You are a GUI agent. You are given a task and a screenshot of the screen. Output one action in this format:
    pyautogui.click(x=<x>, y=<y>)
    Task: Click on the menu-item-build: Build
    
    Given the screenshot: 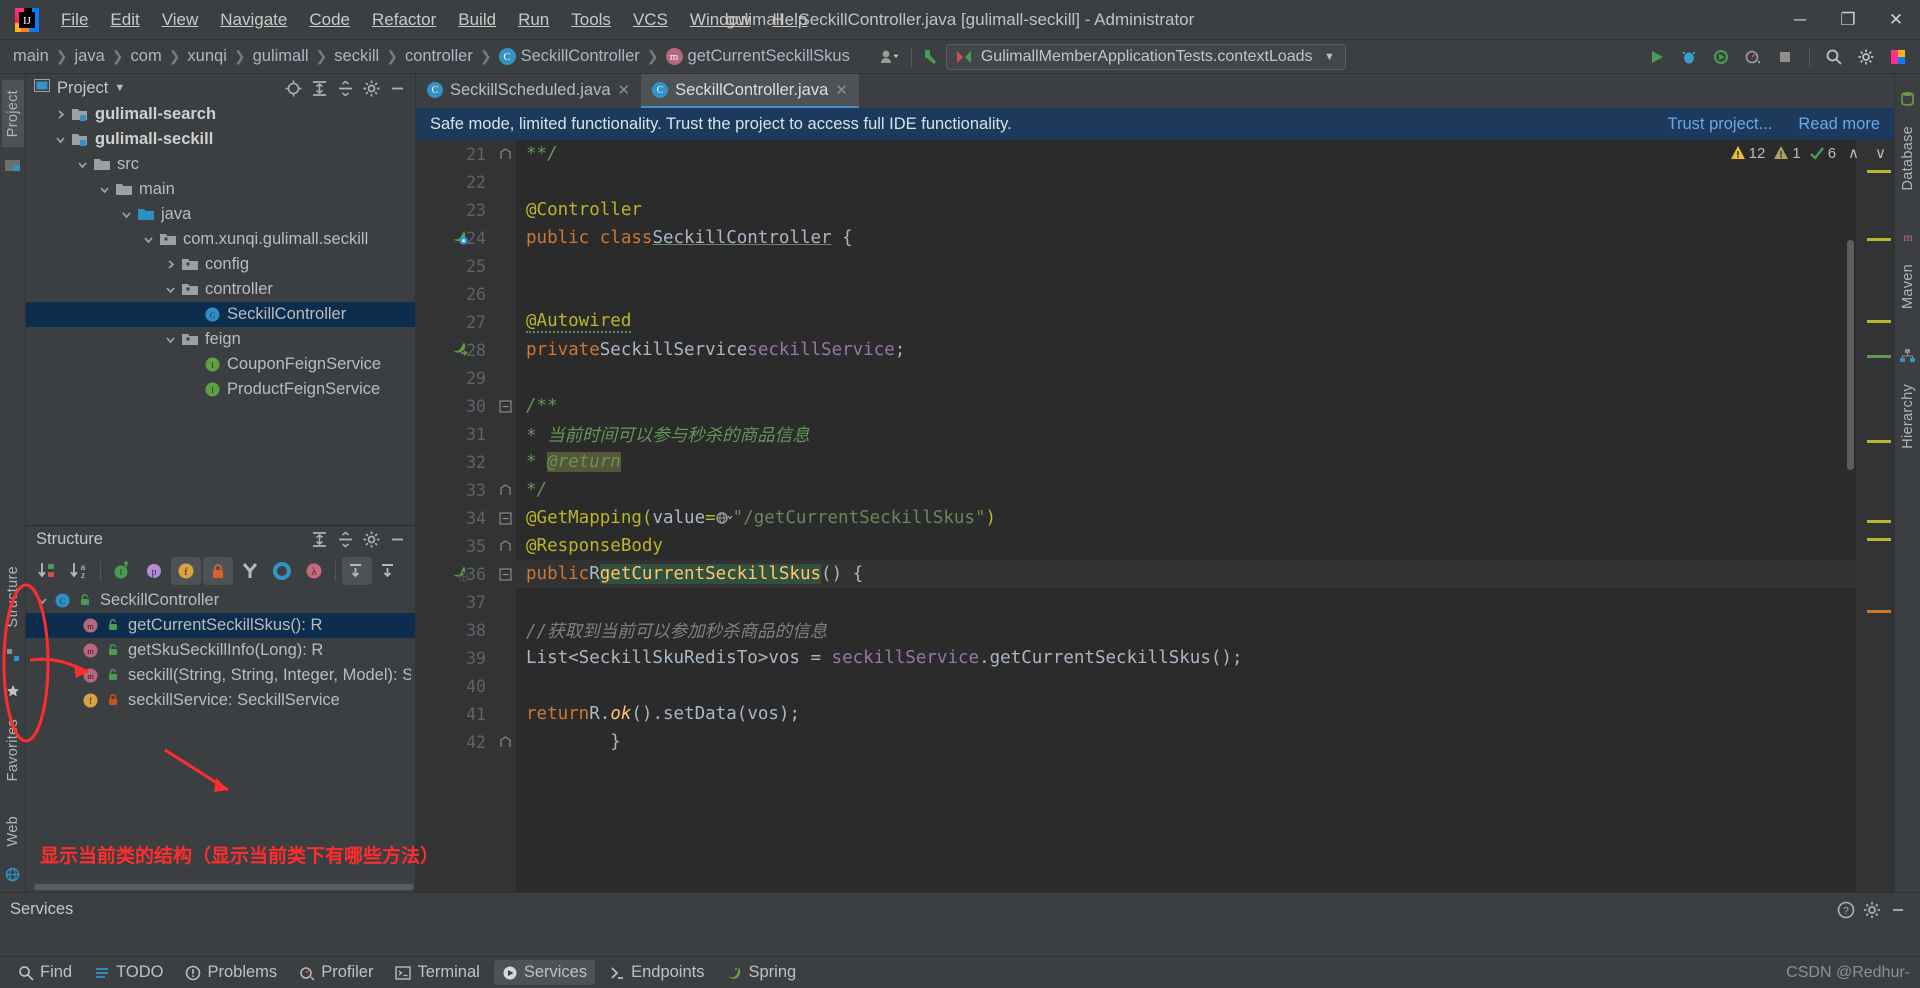 What is the action you would take?
    pyautogui.click(x=477, y=20)
    